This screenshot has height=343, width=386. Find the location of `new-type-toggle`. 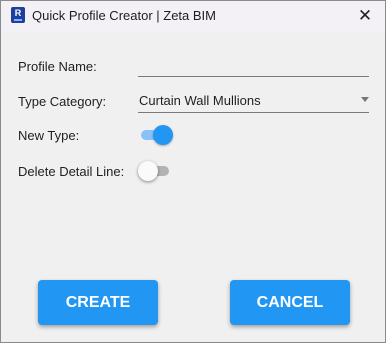

new-type-toggle is located at coordinates (157, 135).